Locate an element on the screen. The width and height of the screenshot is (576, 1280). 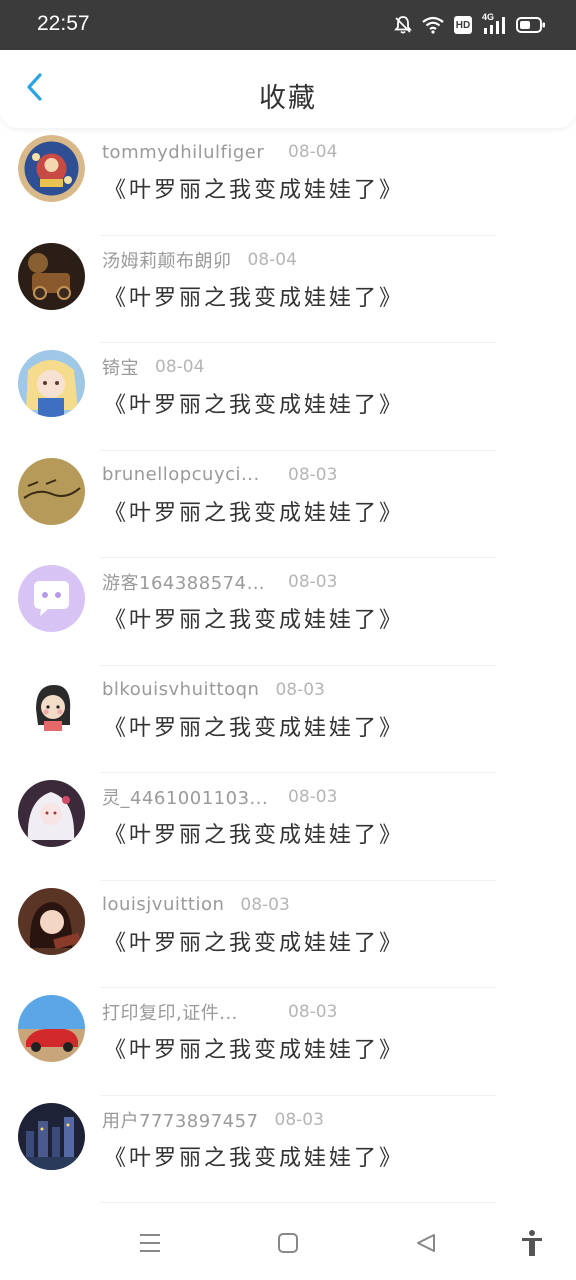
home-square-icon is located at coordinates (288, 1245).